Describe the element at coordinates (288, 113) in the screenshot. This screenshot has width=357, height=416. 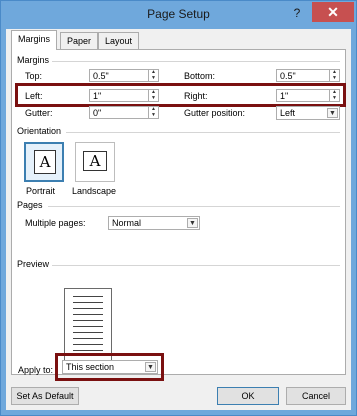
I see `gutter-position-value: Left` at that location.